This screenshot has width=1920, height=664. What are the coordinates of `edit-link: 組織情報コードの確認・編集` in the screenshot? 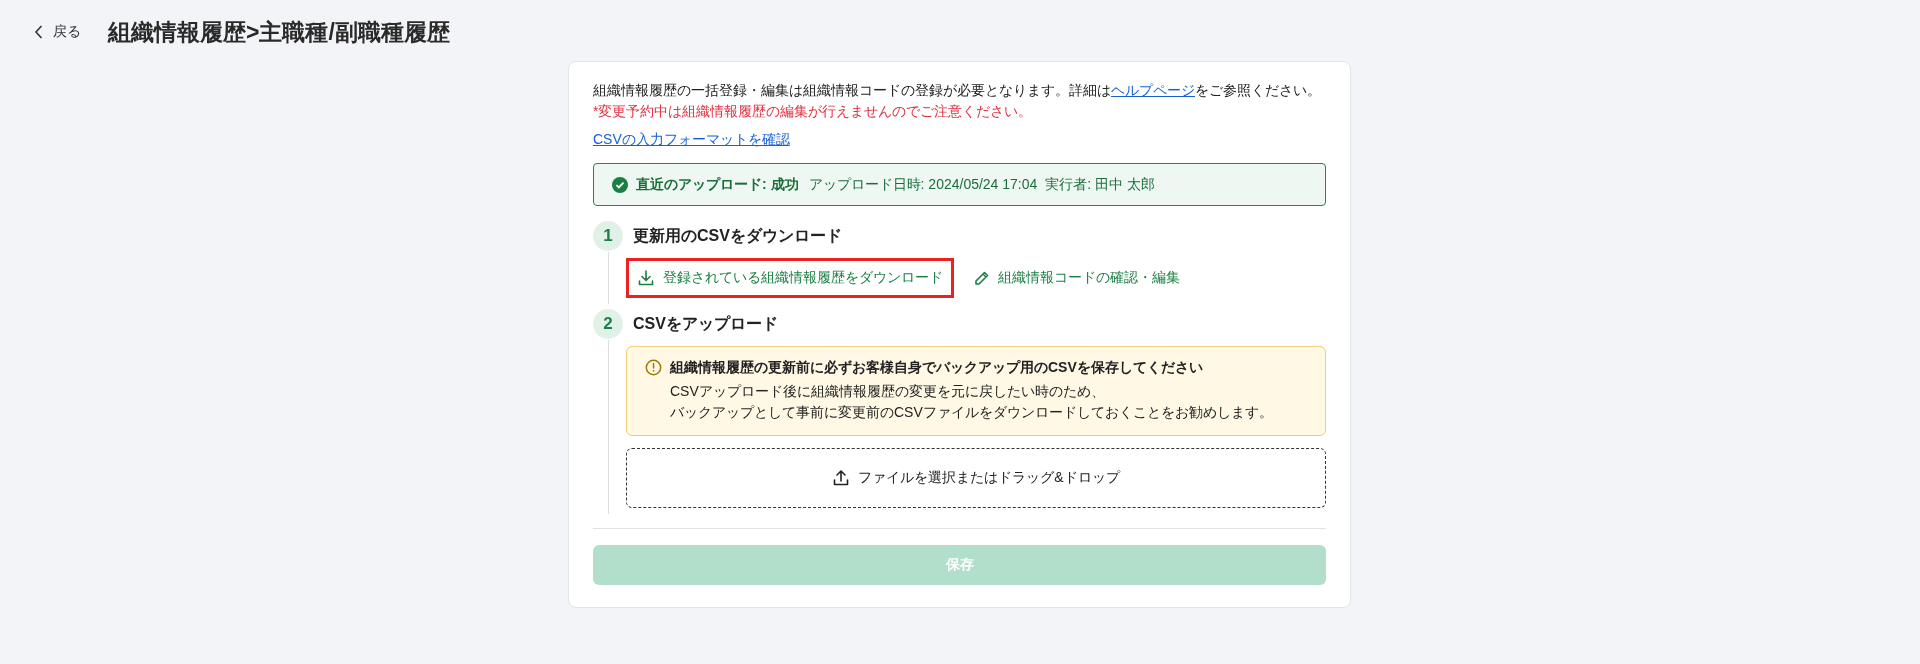 It's located at (1076, 278).